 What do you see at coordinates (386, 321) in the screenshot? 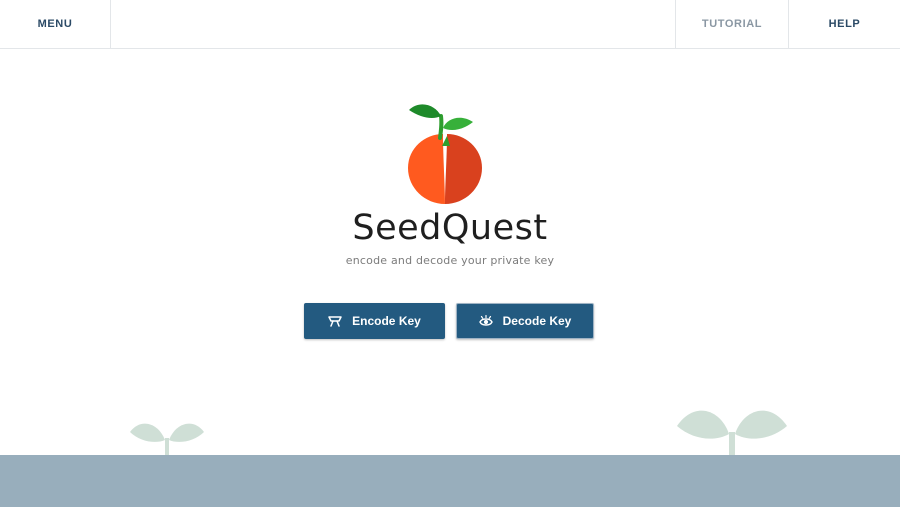
I see `encode-key-label: Encode Key` at bounding box center [386, 321].